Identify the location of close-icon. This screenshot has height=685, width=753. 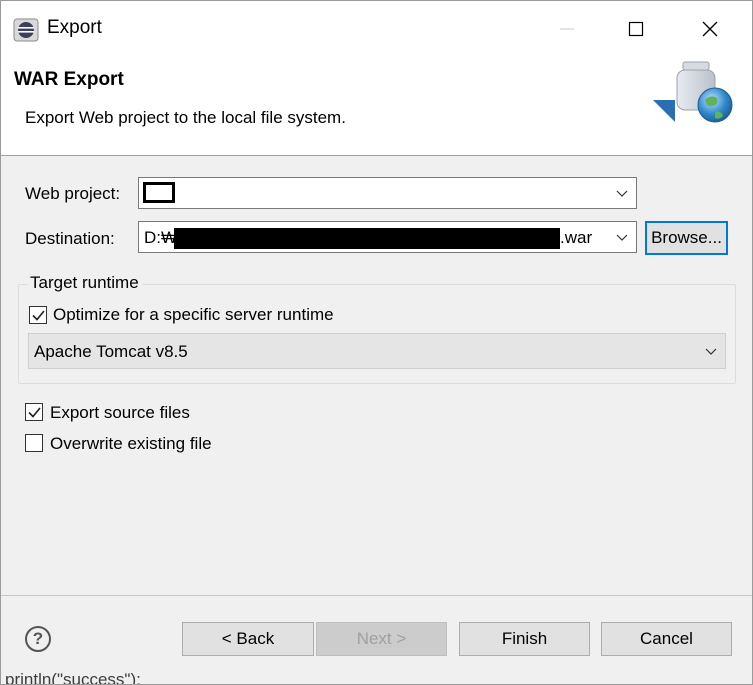
(710, 29).